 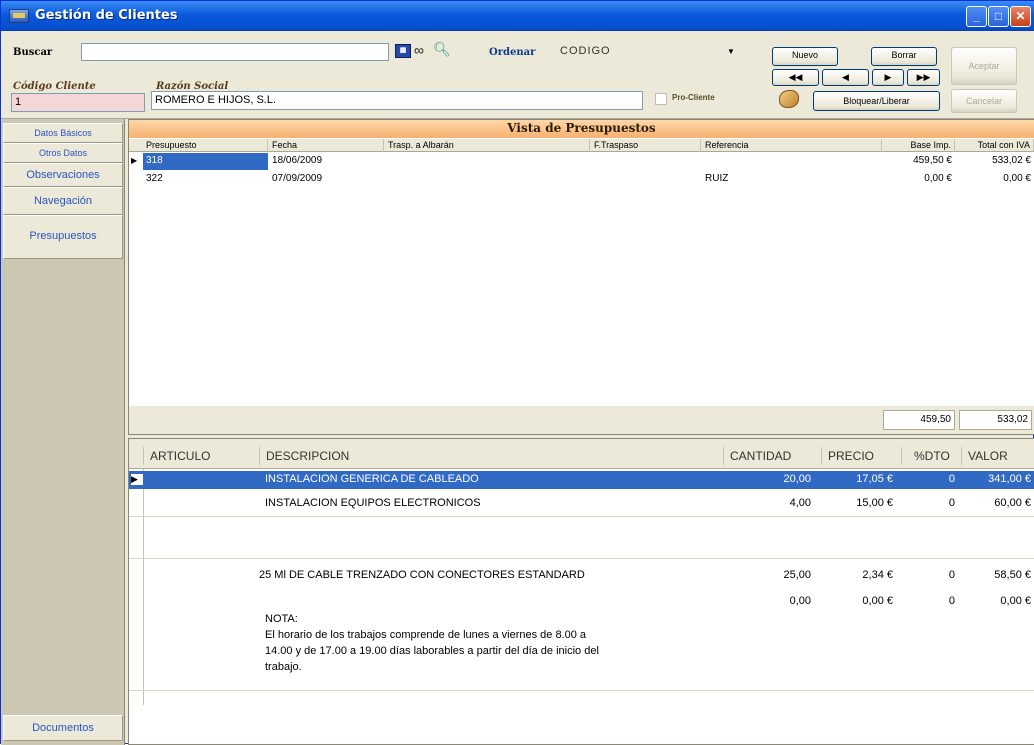 What do you see at coordinates (995, 145) in the screenshot?
I see `column-header-total: Total con IVA` at bounding box center [995, 145].